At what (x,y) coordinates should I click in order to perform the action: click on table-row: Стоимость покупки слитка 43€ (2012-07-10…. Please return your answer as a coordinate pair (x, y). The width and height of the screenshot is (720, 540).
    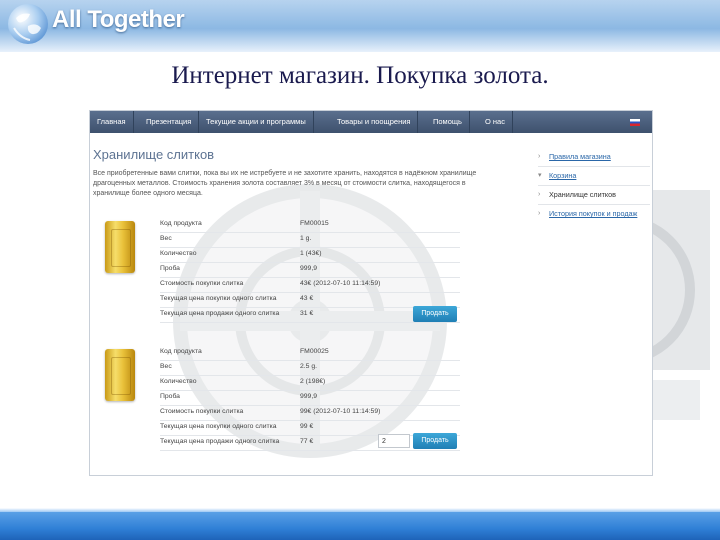
    Looking at the image, I should click on (310, 285).